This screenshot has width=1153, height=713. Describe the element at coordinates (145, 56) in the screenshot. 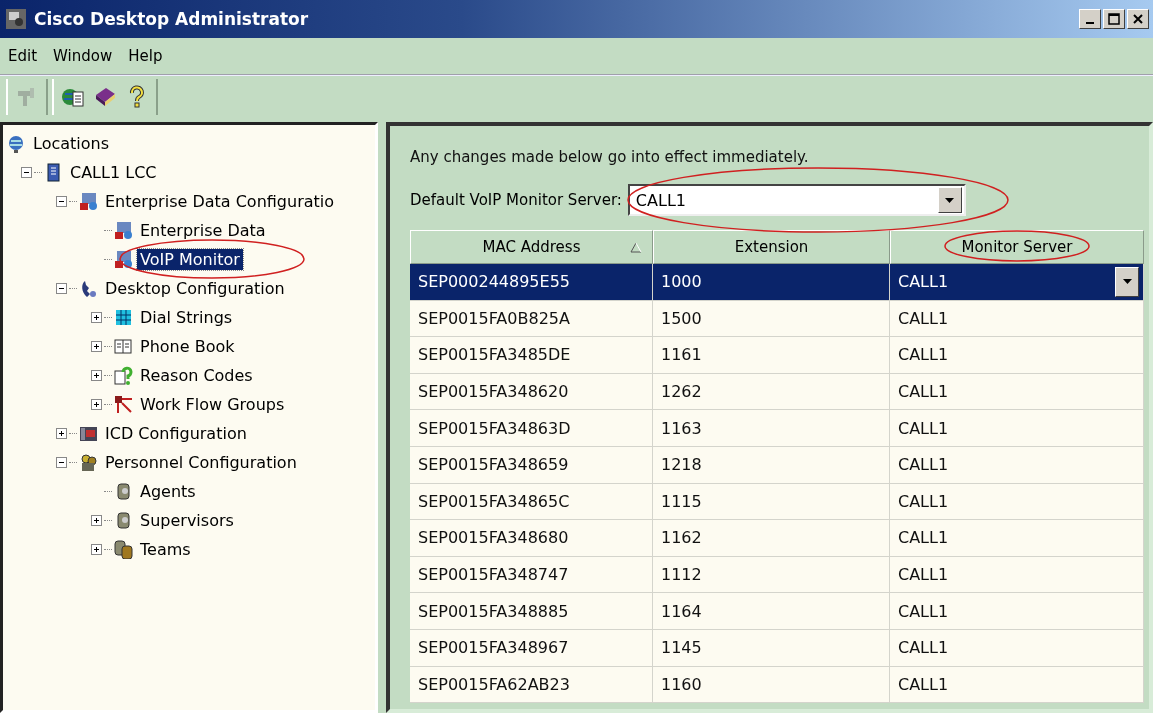

I see `menu-item: Help` at that location.